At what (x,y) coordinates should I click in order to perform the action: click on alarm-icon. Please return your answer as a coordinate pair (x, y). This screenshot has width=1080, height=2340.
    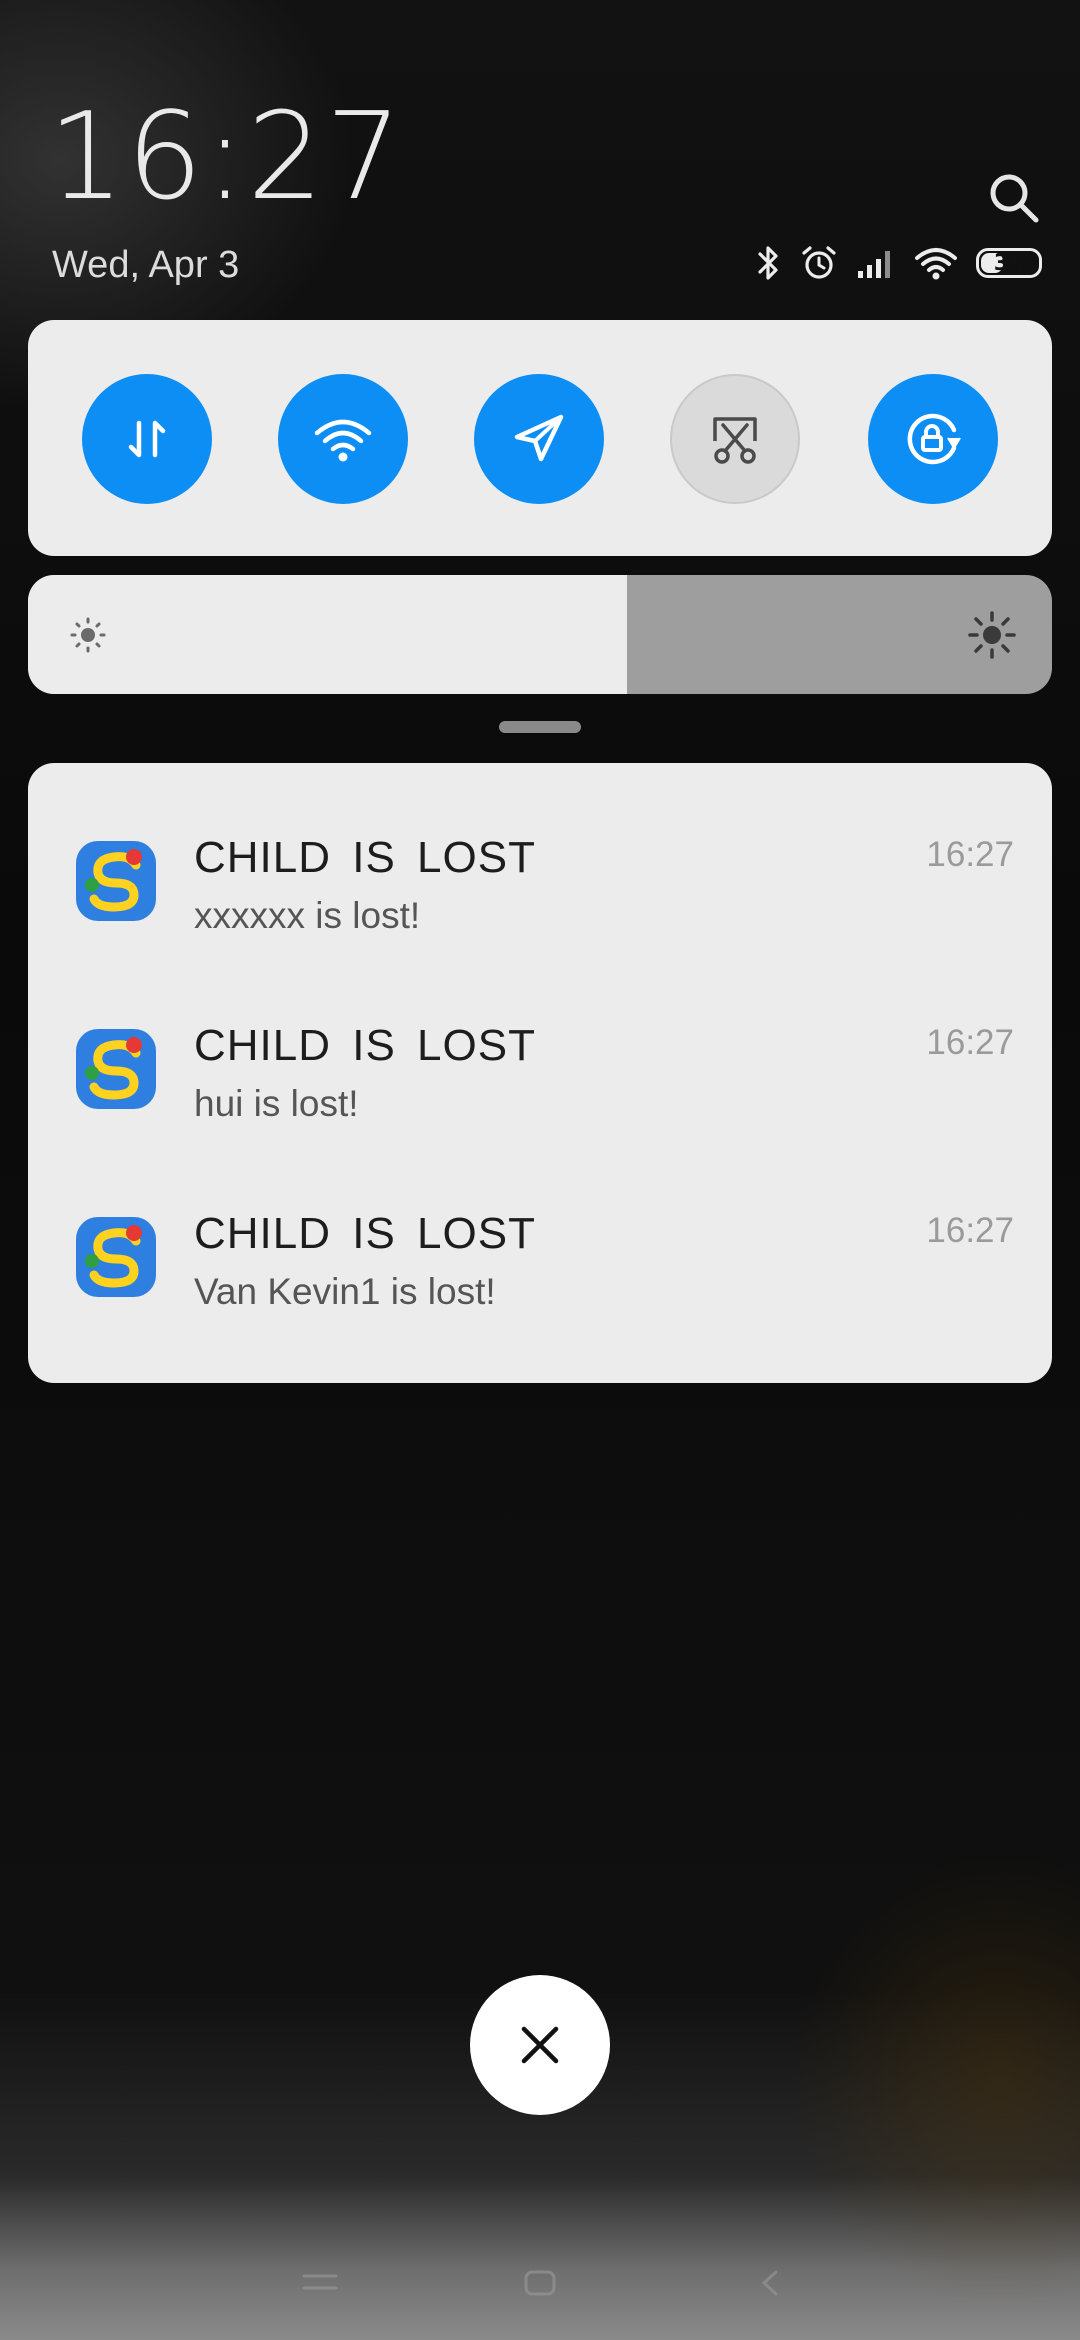
    Looking at the image, I should click on (819, 262).